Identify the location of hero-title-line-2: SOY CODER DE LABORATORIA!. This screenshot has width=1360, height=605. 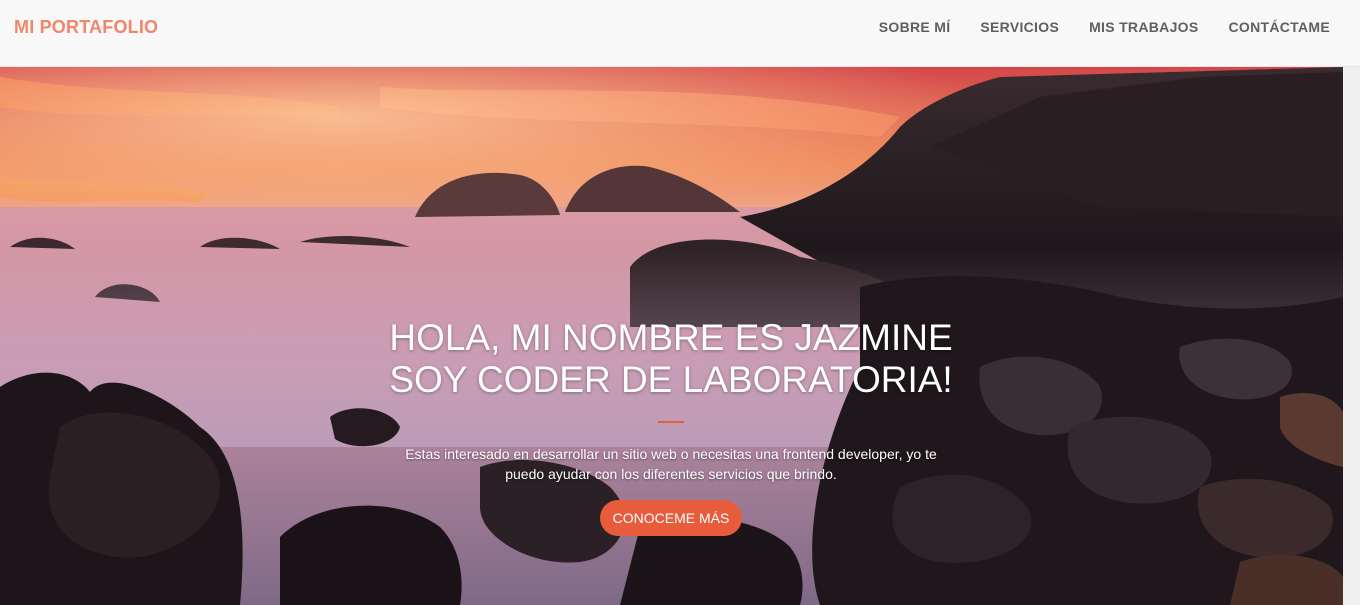
(671, 379).